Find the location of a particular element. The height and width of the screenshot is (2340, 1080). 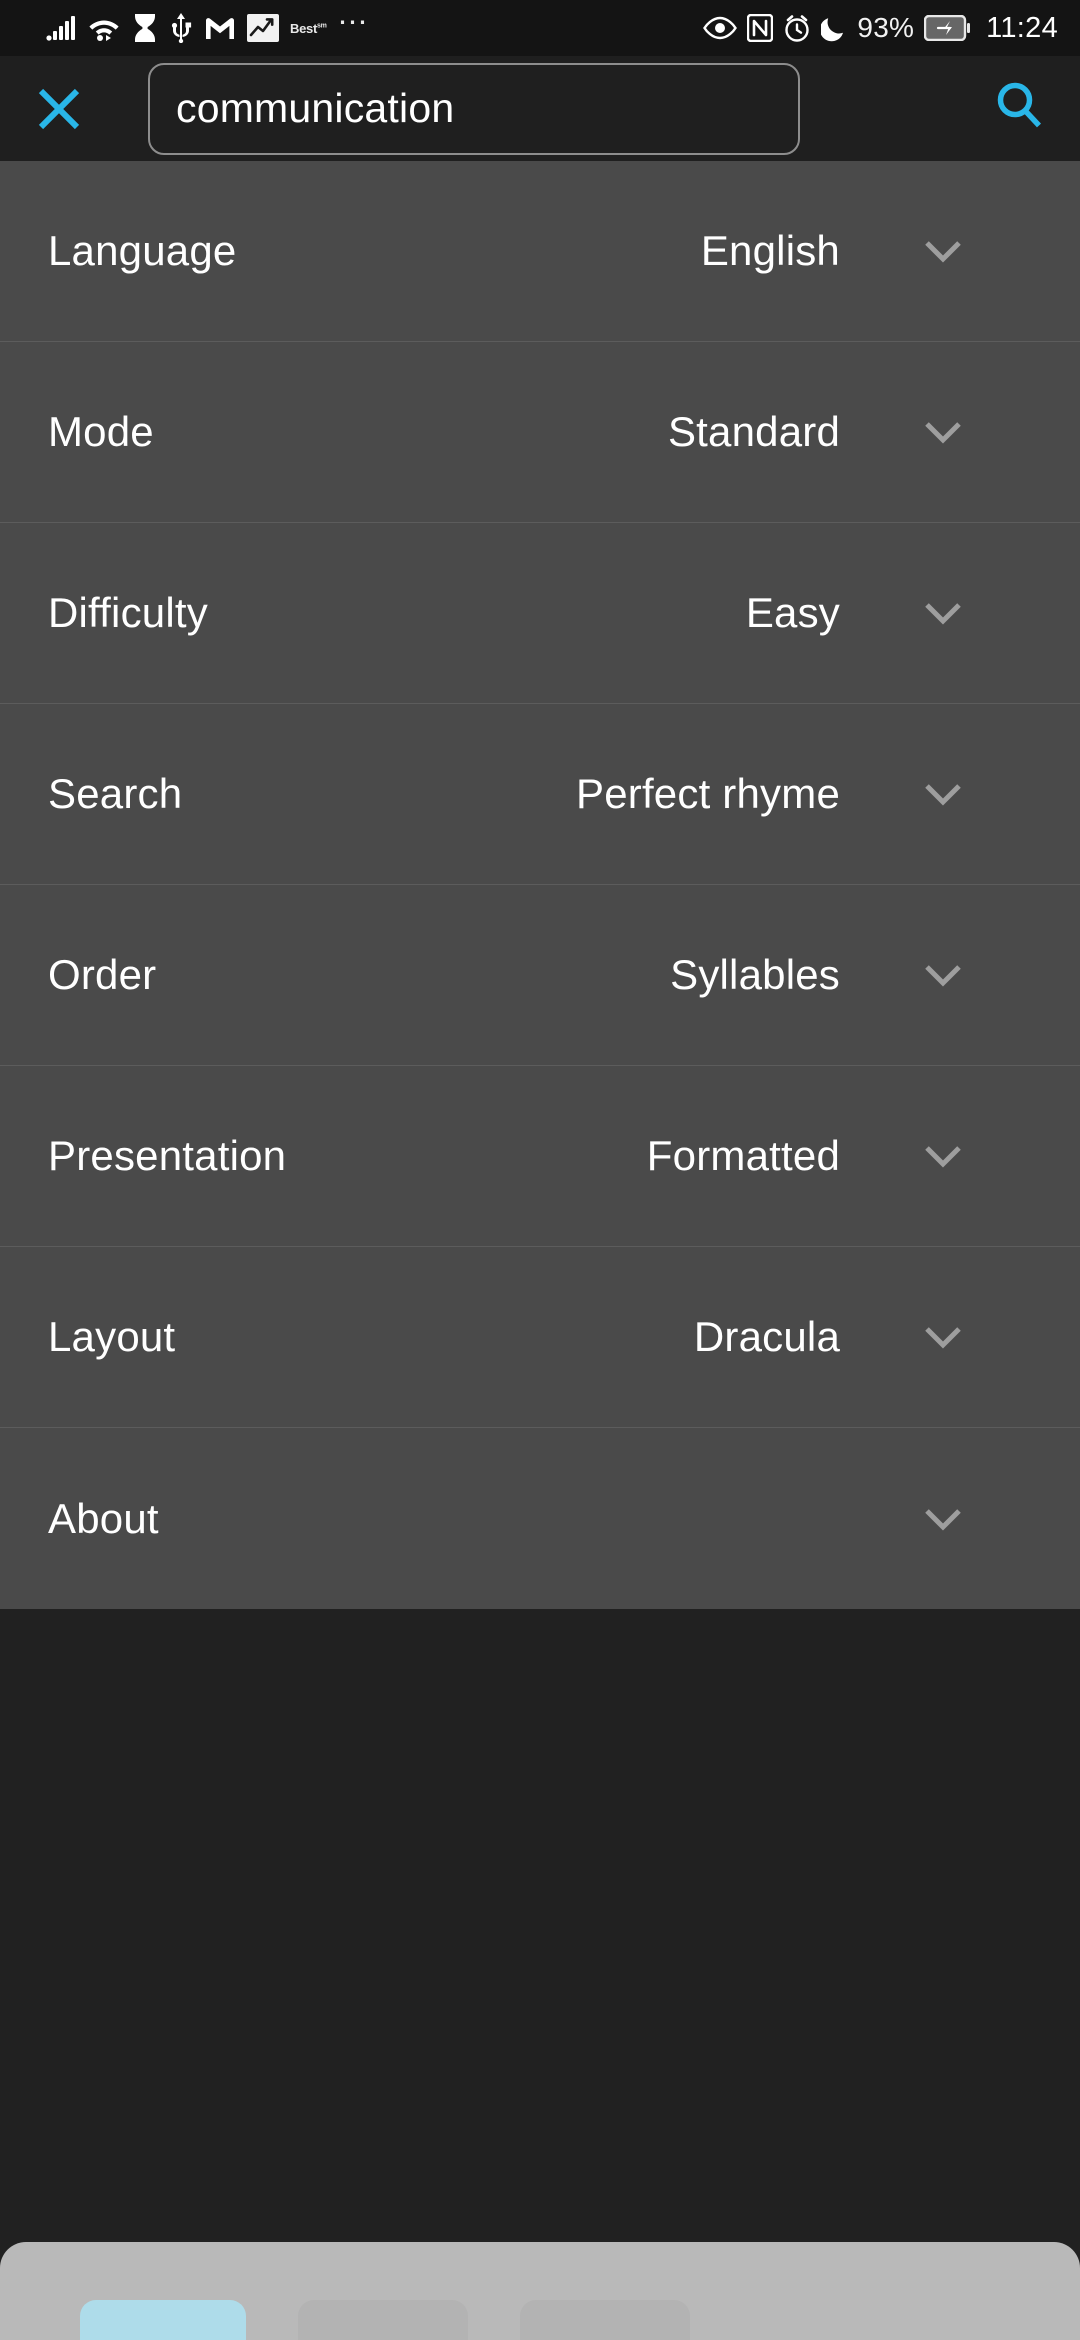

settings-row-value: Perfect rhyme is located at coordinates (707, 793).